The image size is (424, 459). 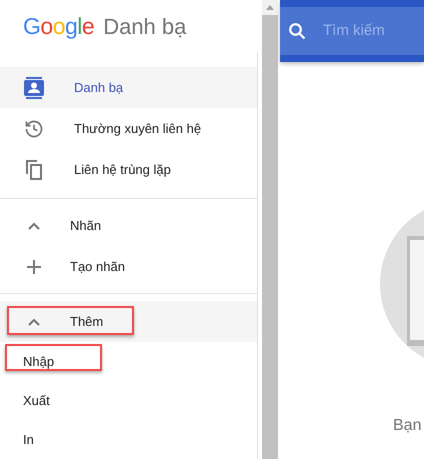 What do you see at coordinates (128, 87) in the screenshot?
I see `nav-item: Danh bạ` at bounding box center [128, 87].